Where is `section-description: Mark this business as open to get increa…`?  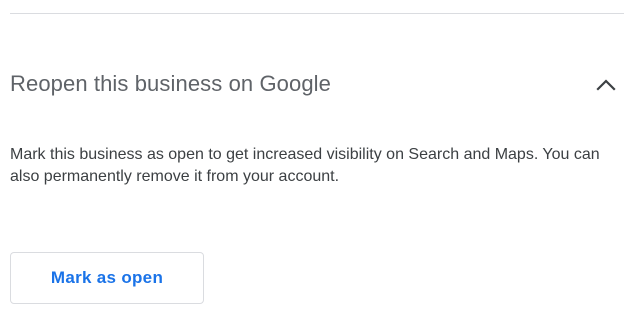 section-description: Mark this business as open to get increa… is located at coordinates (305, 165).